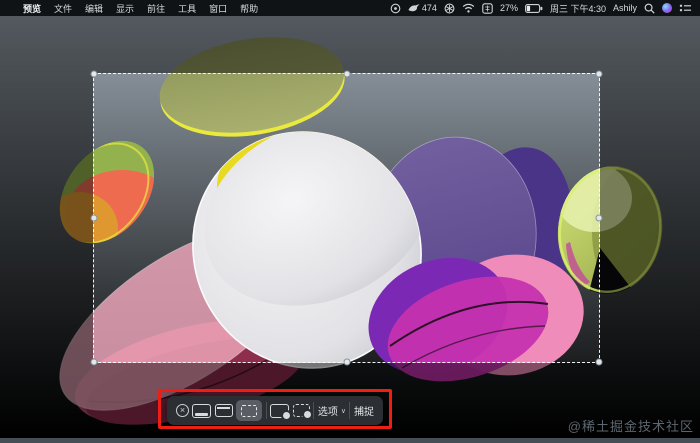 This screenshot has height=443, width=700. I want to click on record-selection-icon, so click(302, 412).